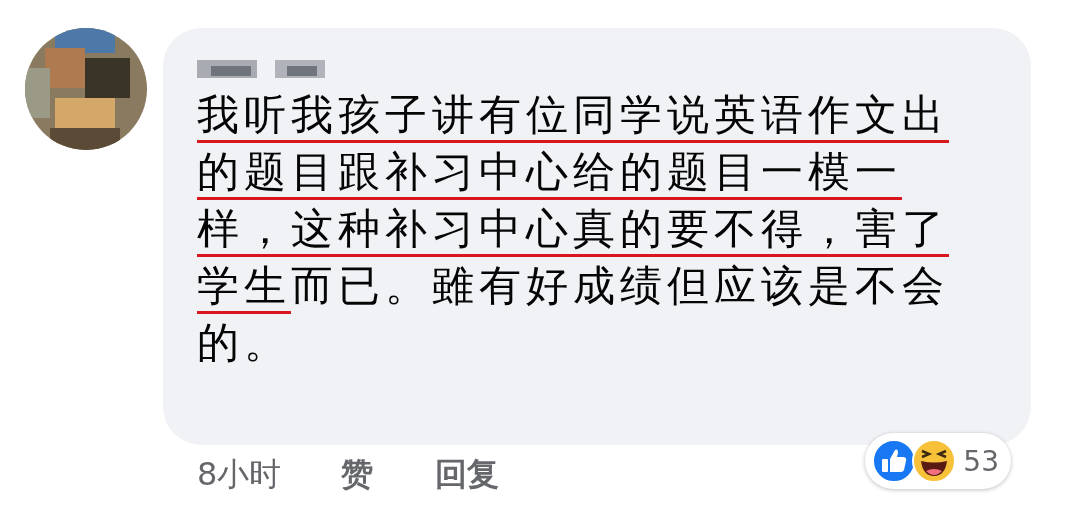  What do you see at coordinates (467, 475) in the screenshot?
I see `action-link: 回复` at bounding box center [467, 475].